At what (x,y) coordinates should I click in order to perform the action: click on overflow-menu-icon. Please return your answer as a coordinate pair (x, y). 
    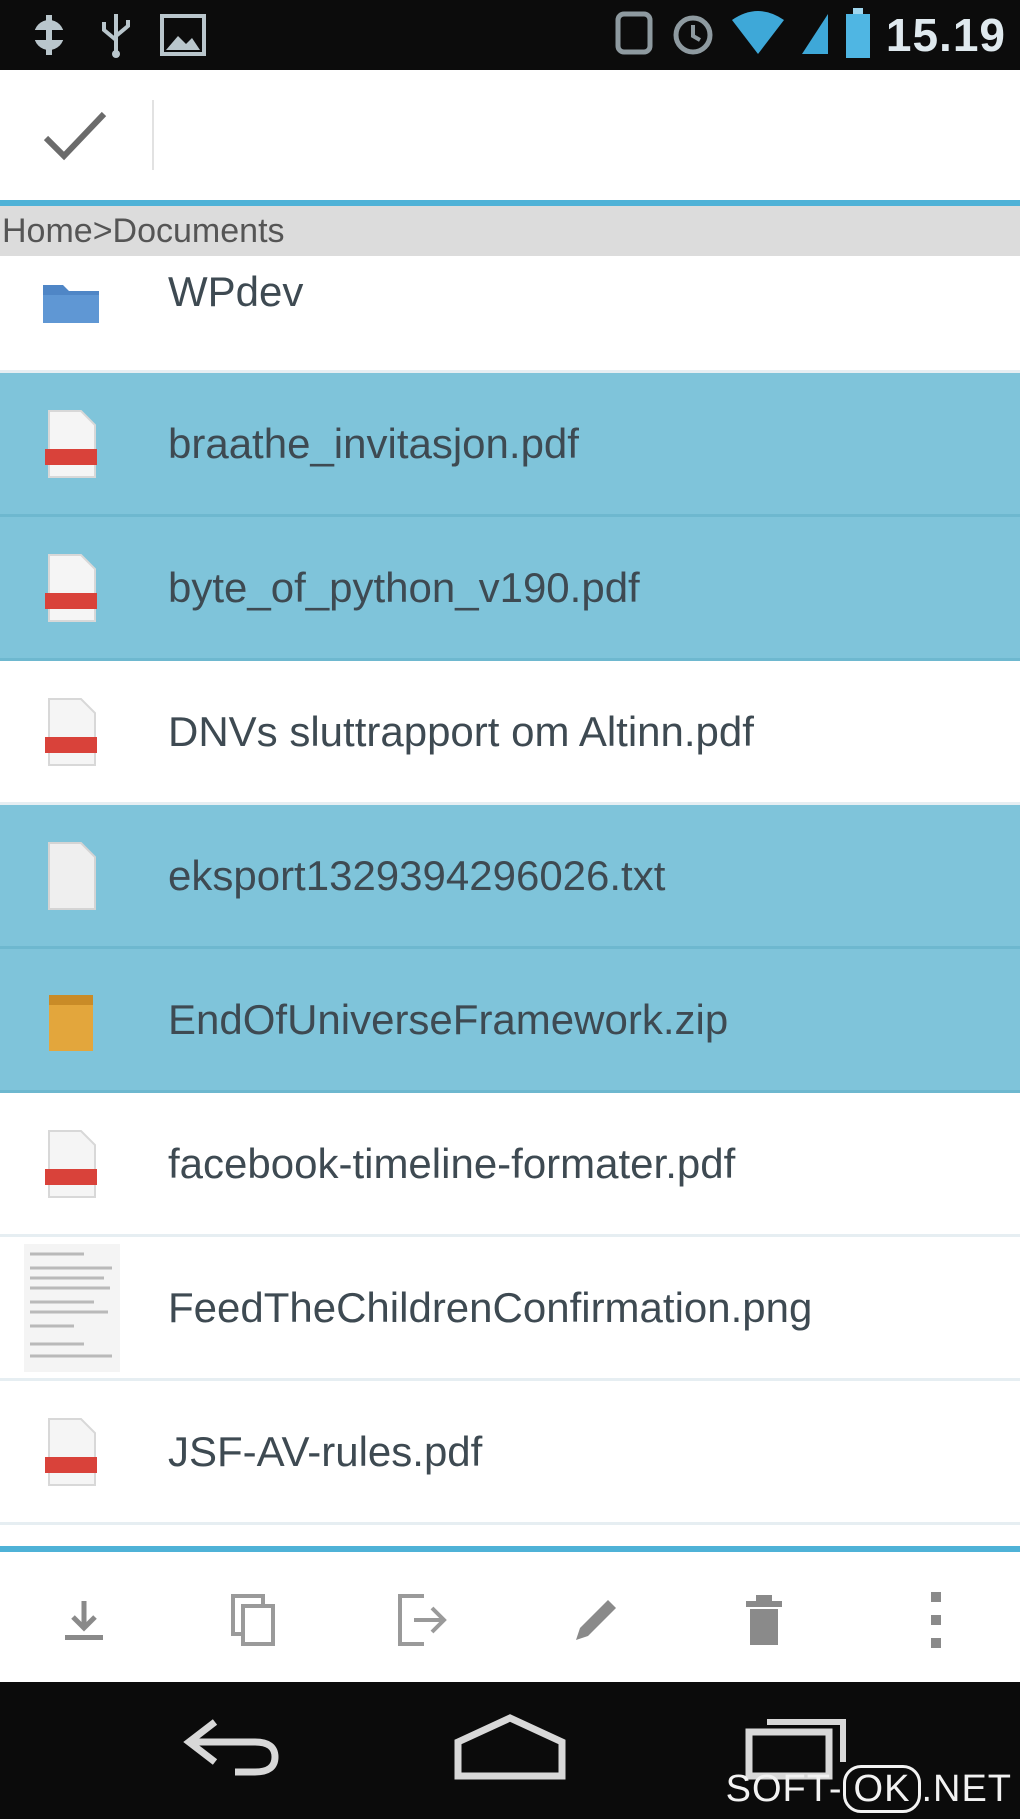
    Looking at the image, I should click on (936, 1622).